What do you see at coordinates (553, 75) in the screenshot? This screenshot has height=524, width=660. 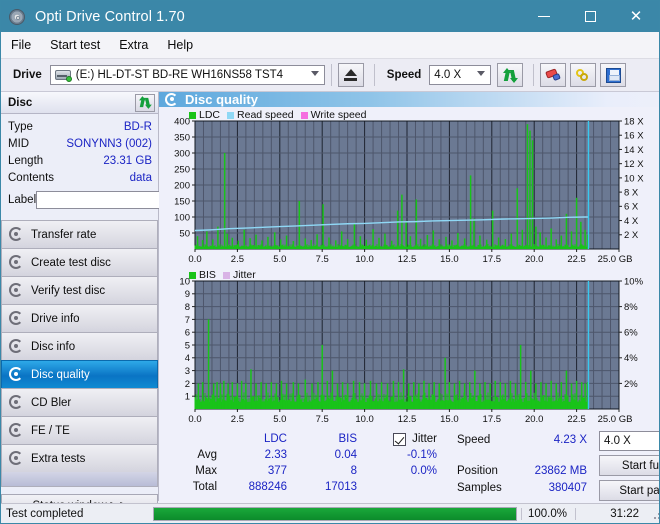 I see `erase-button` at bounding box center [553, 75].